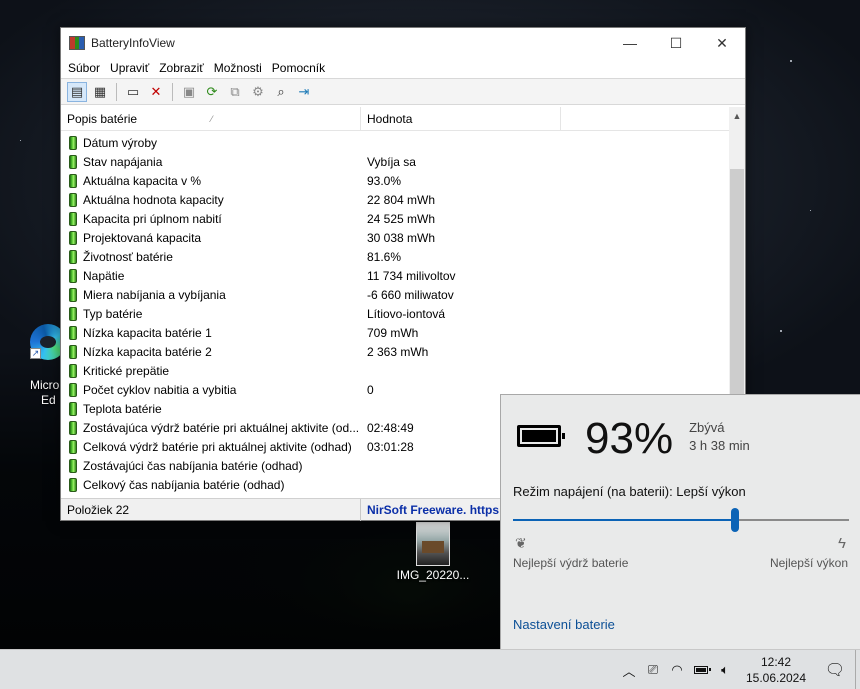 This screenshot has width=860, height=689. Describe the element at coordinates (398, 351) in the screenshot. I see `row-value: 2 363 mWh` at that location.